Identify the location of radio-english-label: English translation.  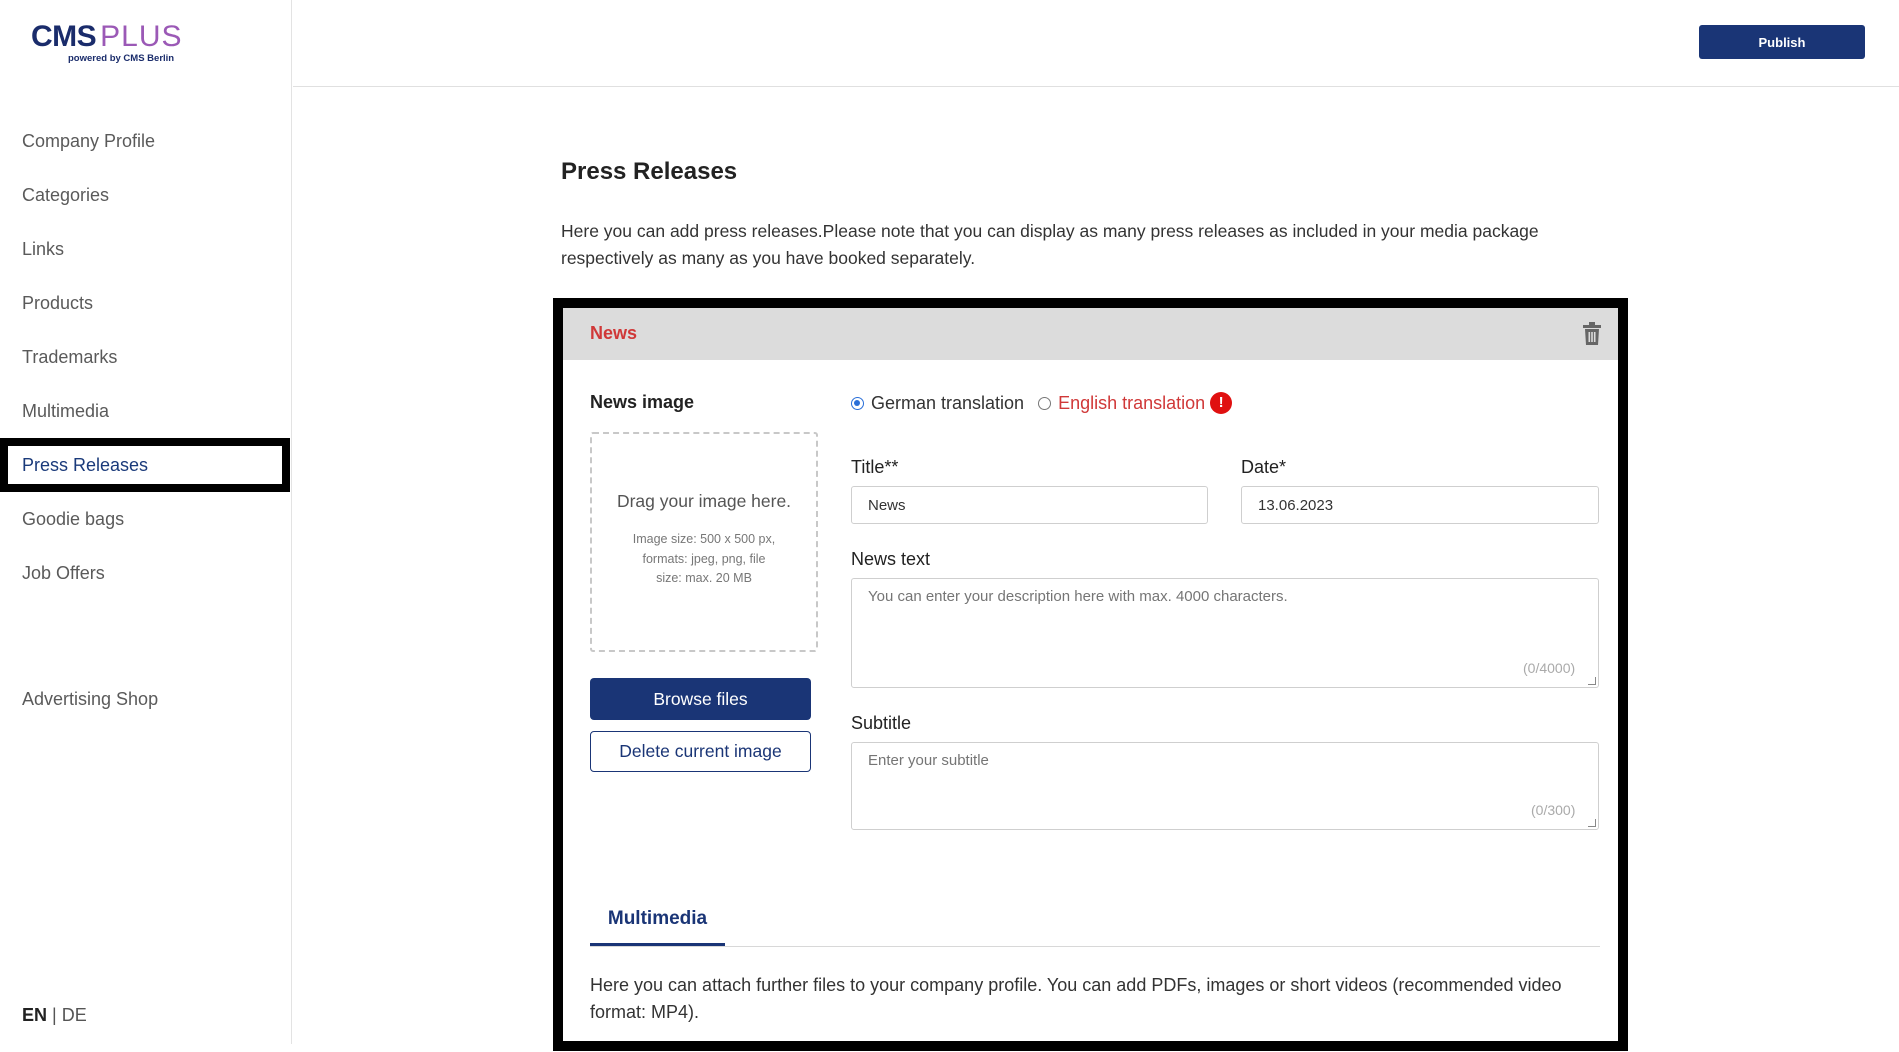
(1132, 402).